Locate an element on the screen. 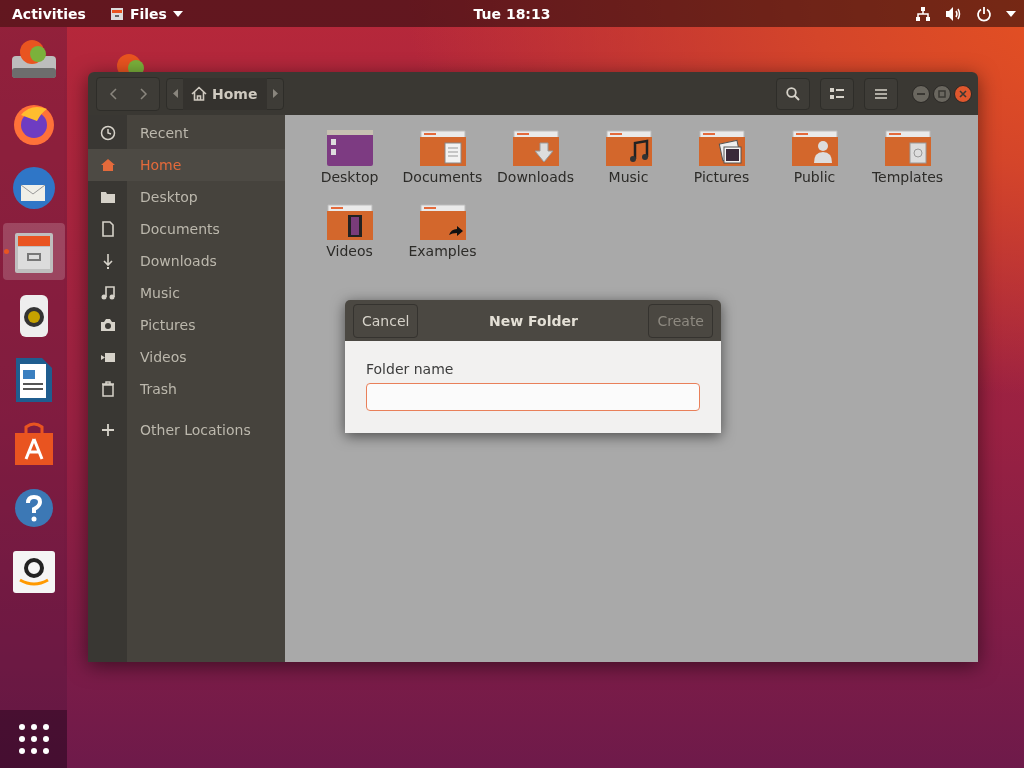 The image size is (1024, 768). file-cabinet-icon is located at coordinates (116, 13).